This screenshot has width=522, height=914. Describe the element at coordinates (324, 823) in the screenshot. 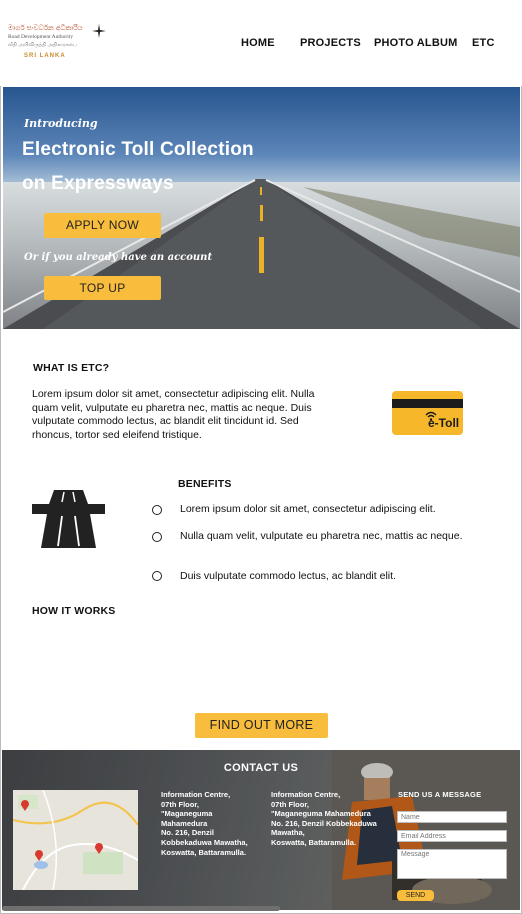

I see `address-line: No. 216, Denzil Kobbekaduwa` at that location.